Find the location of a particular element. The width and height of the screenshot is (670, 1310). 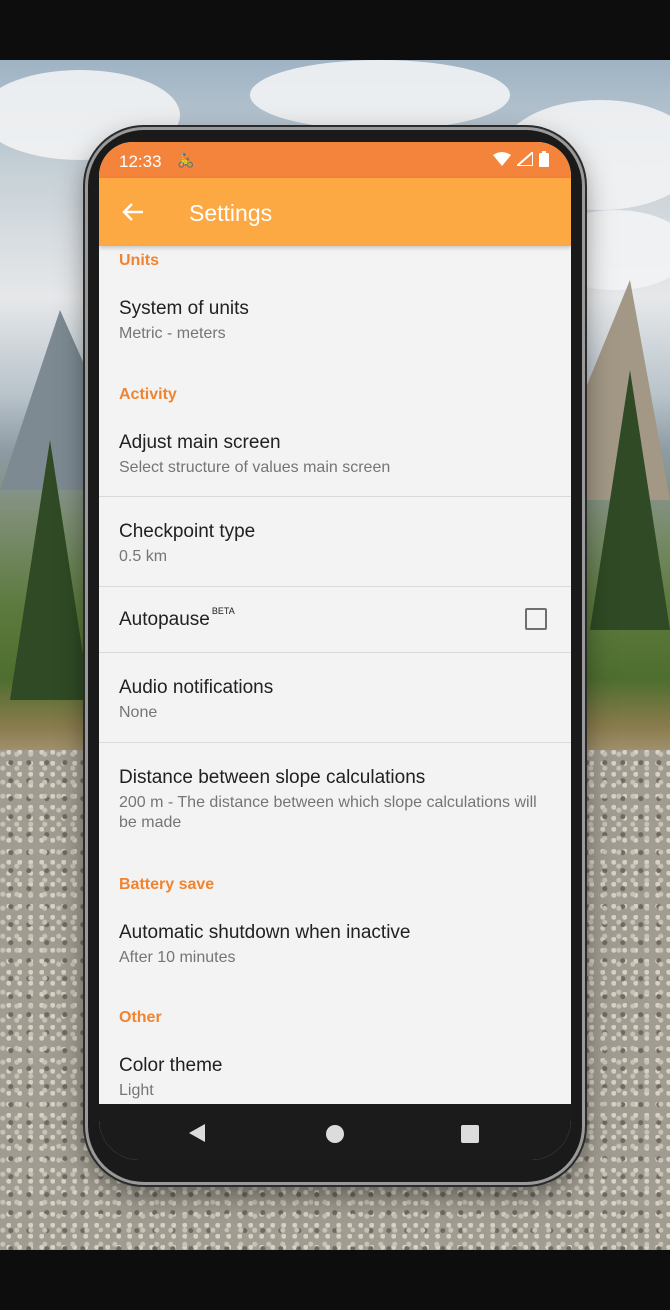

battery-icon is located at coordinates (544, 159).